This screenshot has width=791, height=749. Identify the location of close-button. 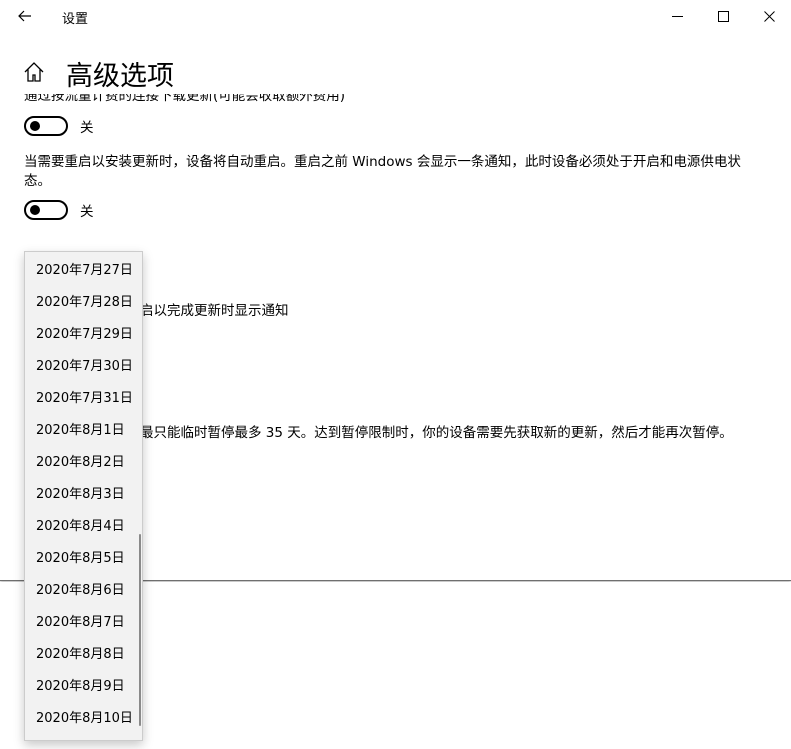
(768, 16).